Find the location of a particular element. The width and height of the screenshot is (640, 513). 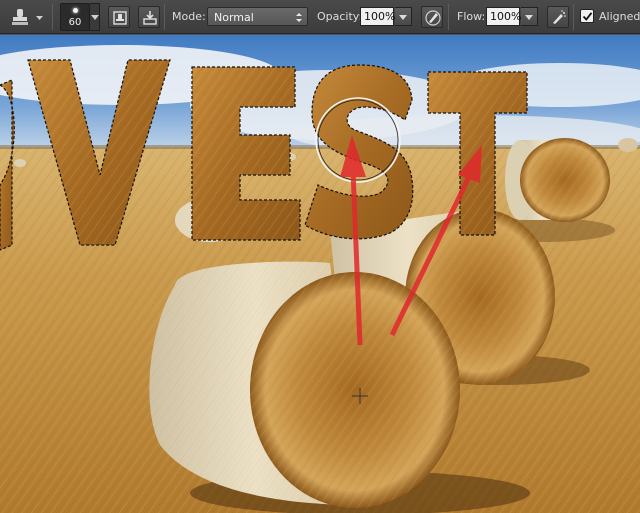

clone-stamp-icon is located at coordinates (20, 17).